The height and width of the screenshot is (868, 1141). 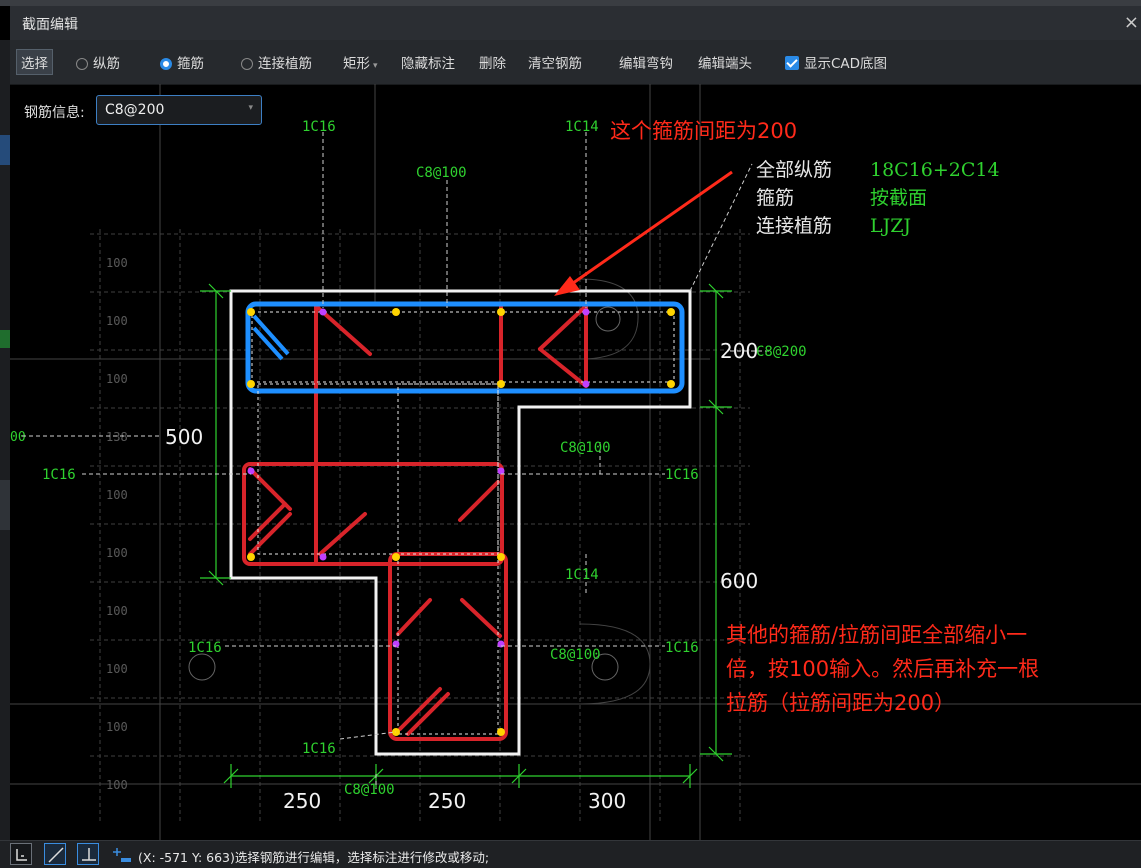 I want to click on label-1c16-bottom: 1C16, so click(x=319, y=749).